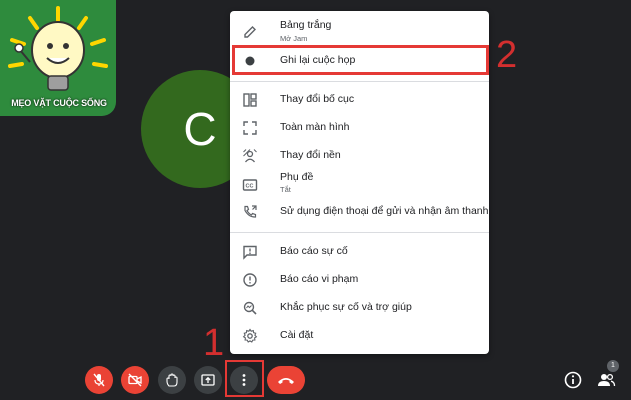  What do you see at coordinates (359, 100) in the screenshot?
I see `menu-item-change-layout: Thay đổi bố cục` at bounding box center [359, 100].